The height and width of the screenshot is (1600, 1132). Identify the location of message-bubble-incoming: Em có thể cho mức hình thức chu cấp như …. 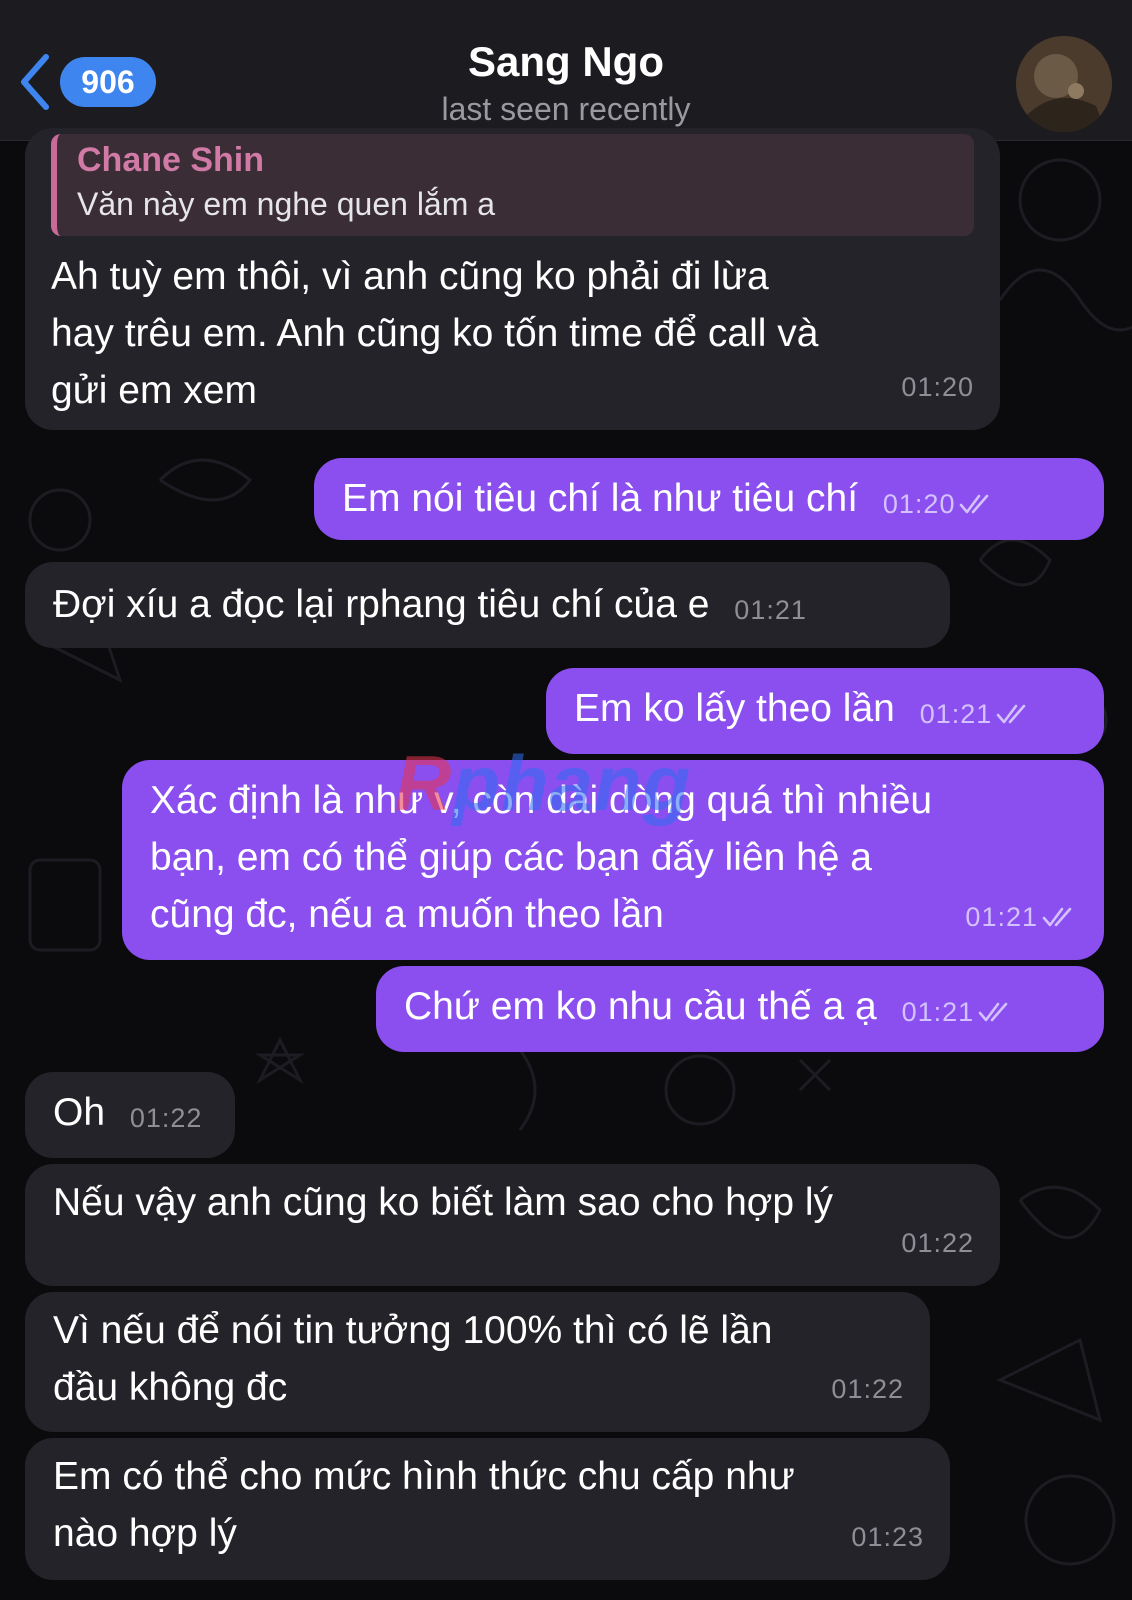
(487, 1509).